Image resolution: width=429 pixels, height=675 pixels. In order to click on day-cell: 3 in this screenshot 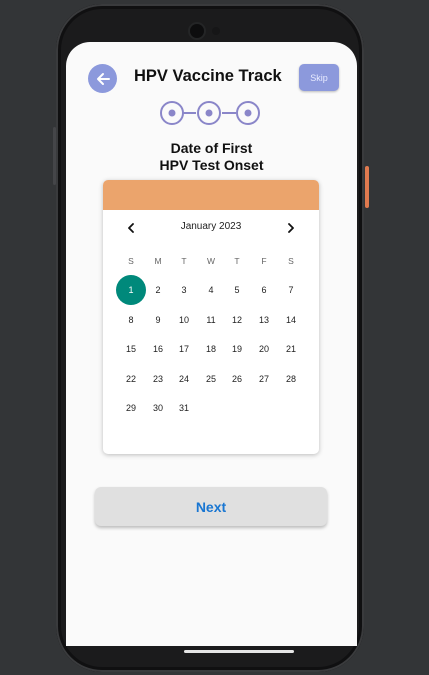, I will do `click(184, 290)`.